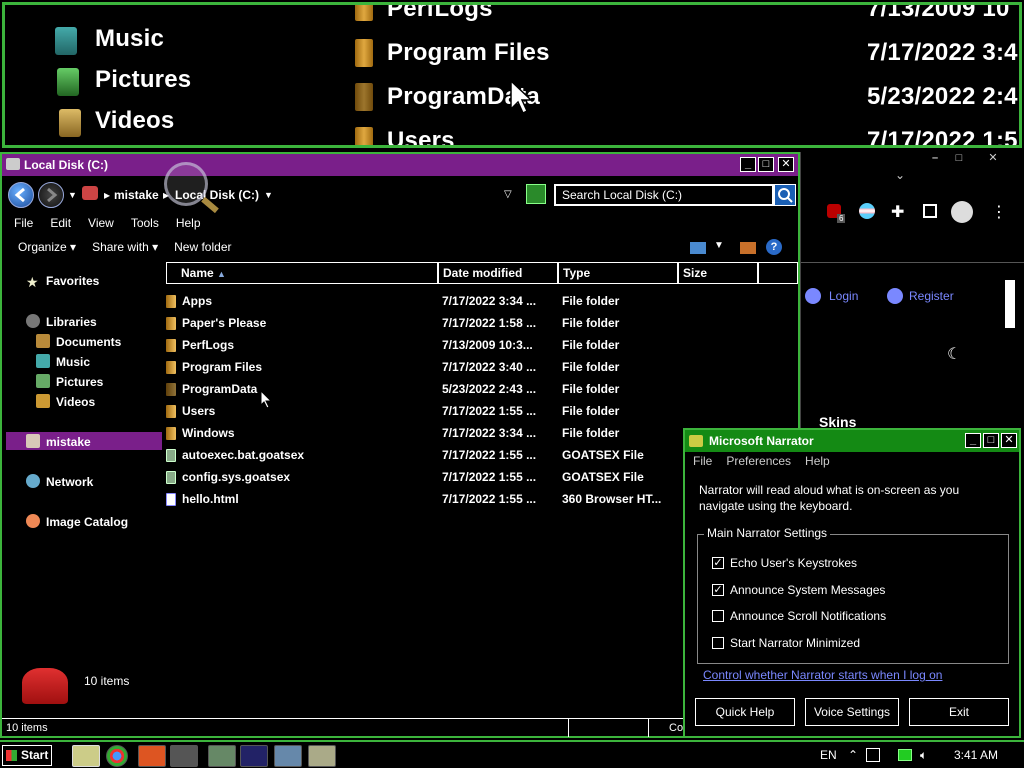 The width and height of the screenshot is (1024, 768). Describe the element at coordinates (78, 341) in the screenshot. I see `nav-documents: Documents` at that location.